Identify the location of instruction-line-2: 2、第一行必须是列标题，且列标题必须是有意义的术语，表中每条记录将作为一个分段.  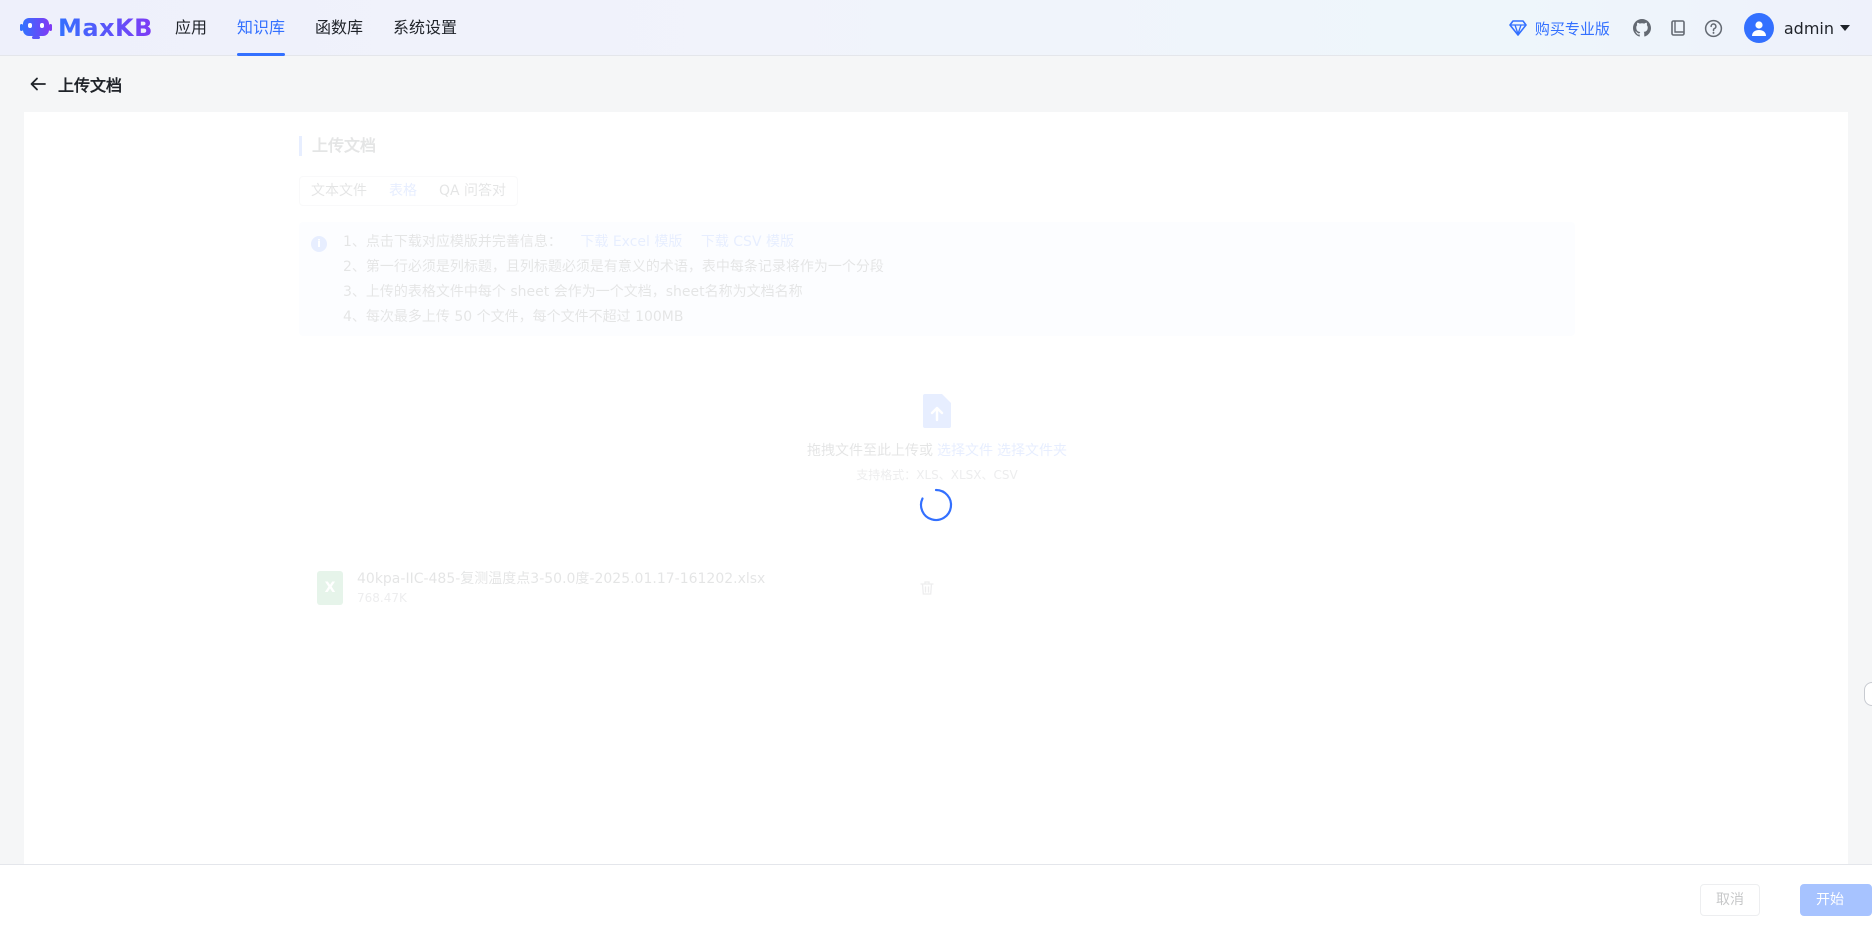
(613, 267).